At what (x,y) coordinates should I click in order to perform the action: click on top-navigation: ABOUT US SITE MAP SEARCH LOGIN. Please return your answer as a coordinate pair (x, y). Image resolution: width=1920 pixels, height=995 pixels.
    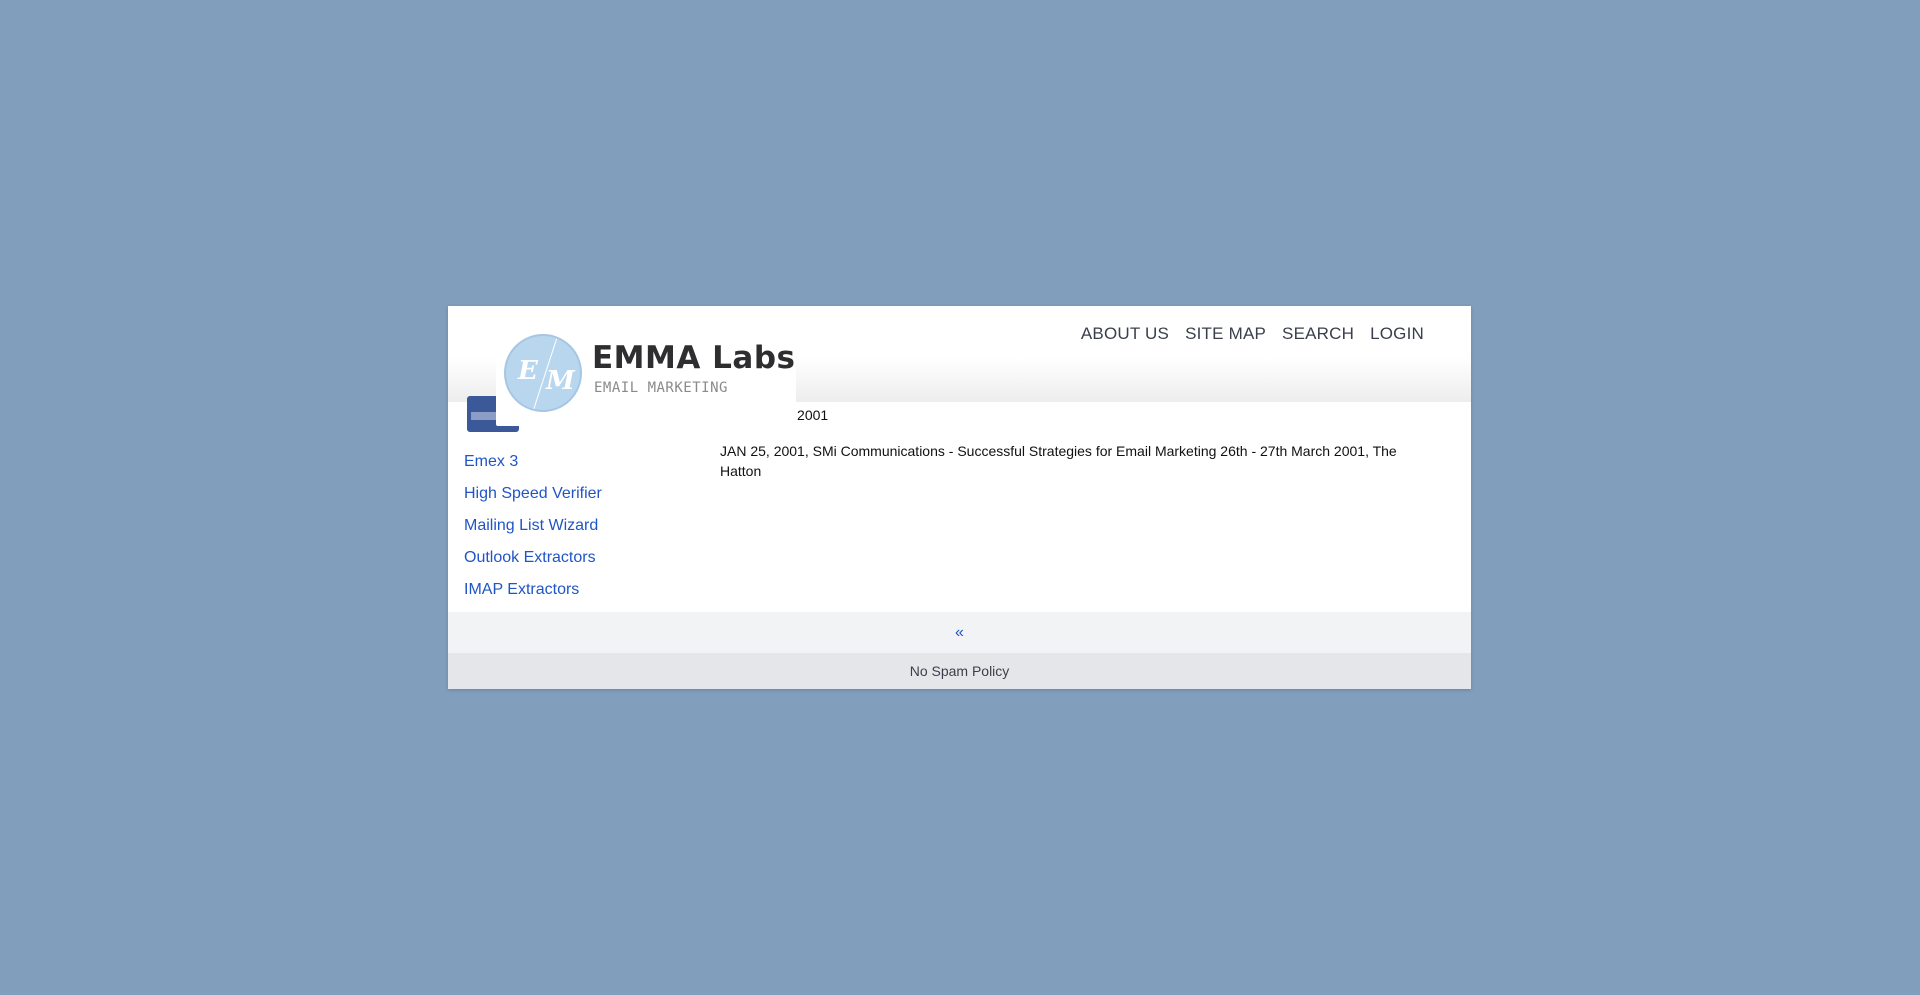
    Looking at the image, I should click on (1252, 334).